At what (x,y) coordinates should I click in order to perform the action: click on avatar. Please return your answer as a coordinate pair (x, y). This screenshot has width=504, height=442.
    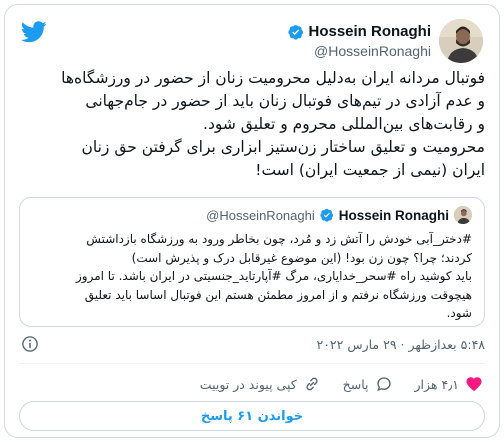
    Looking at the image, I should click on (461, 41).